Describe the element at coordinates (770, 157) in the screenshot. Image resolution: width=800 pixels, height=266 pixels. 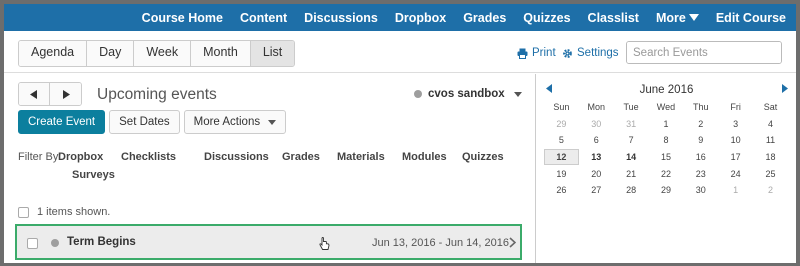
I see `calendar-day: 18` at that location.